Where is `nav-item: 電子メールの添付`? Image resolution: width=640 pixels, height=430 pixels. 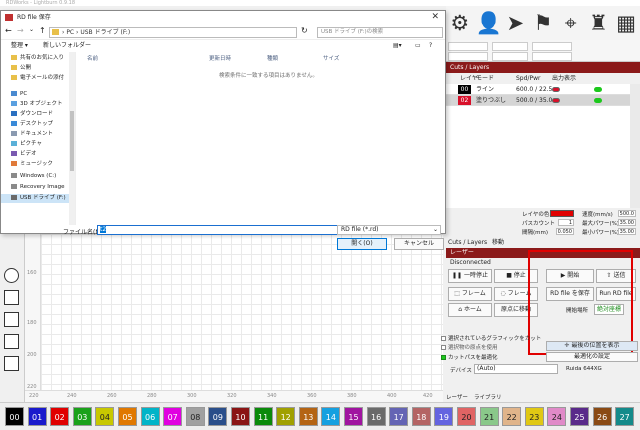
nav-item: 電子メールの添付 is located at coordinates (37, 78).